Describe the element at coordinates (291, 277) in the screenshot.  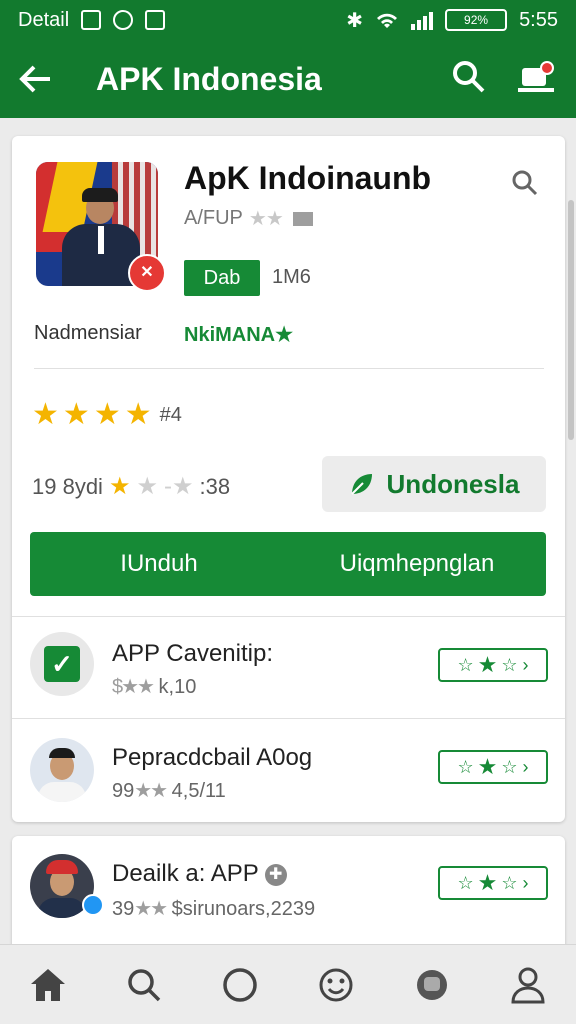
I see `app-size: 1M6` at that location.